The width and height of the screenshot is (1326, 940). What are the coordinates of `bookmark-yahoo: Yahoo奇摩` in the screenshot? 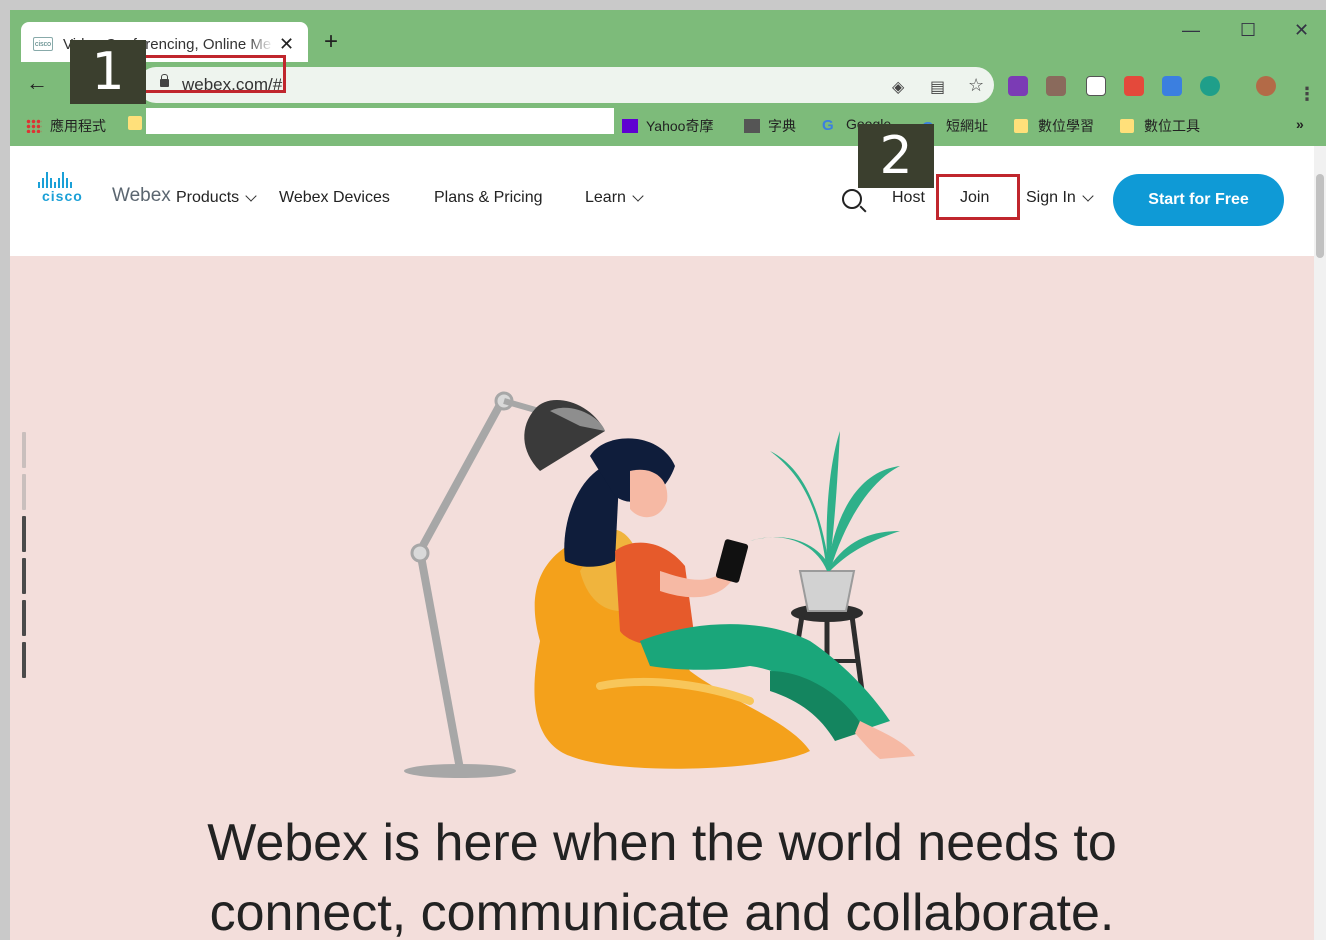 It's located at (667, 126).